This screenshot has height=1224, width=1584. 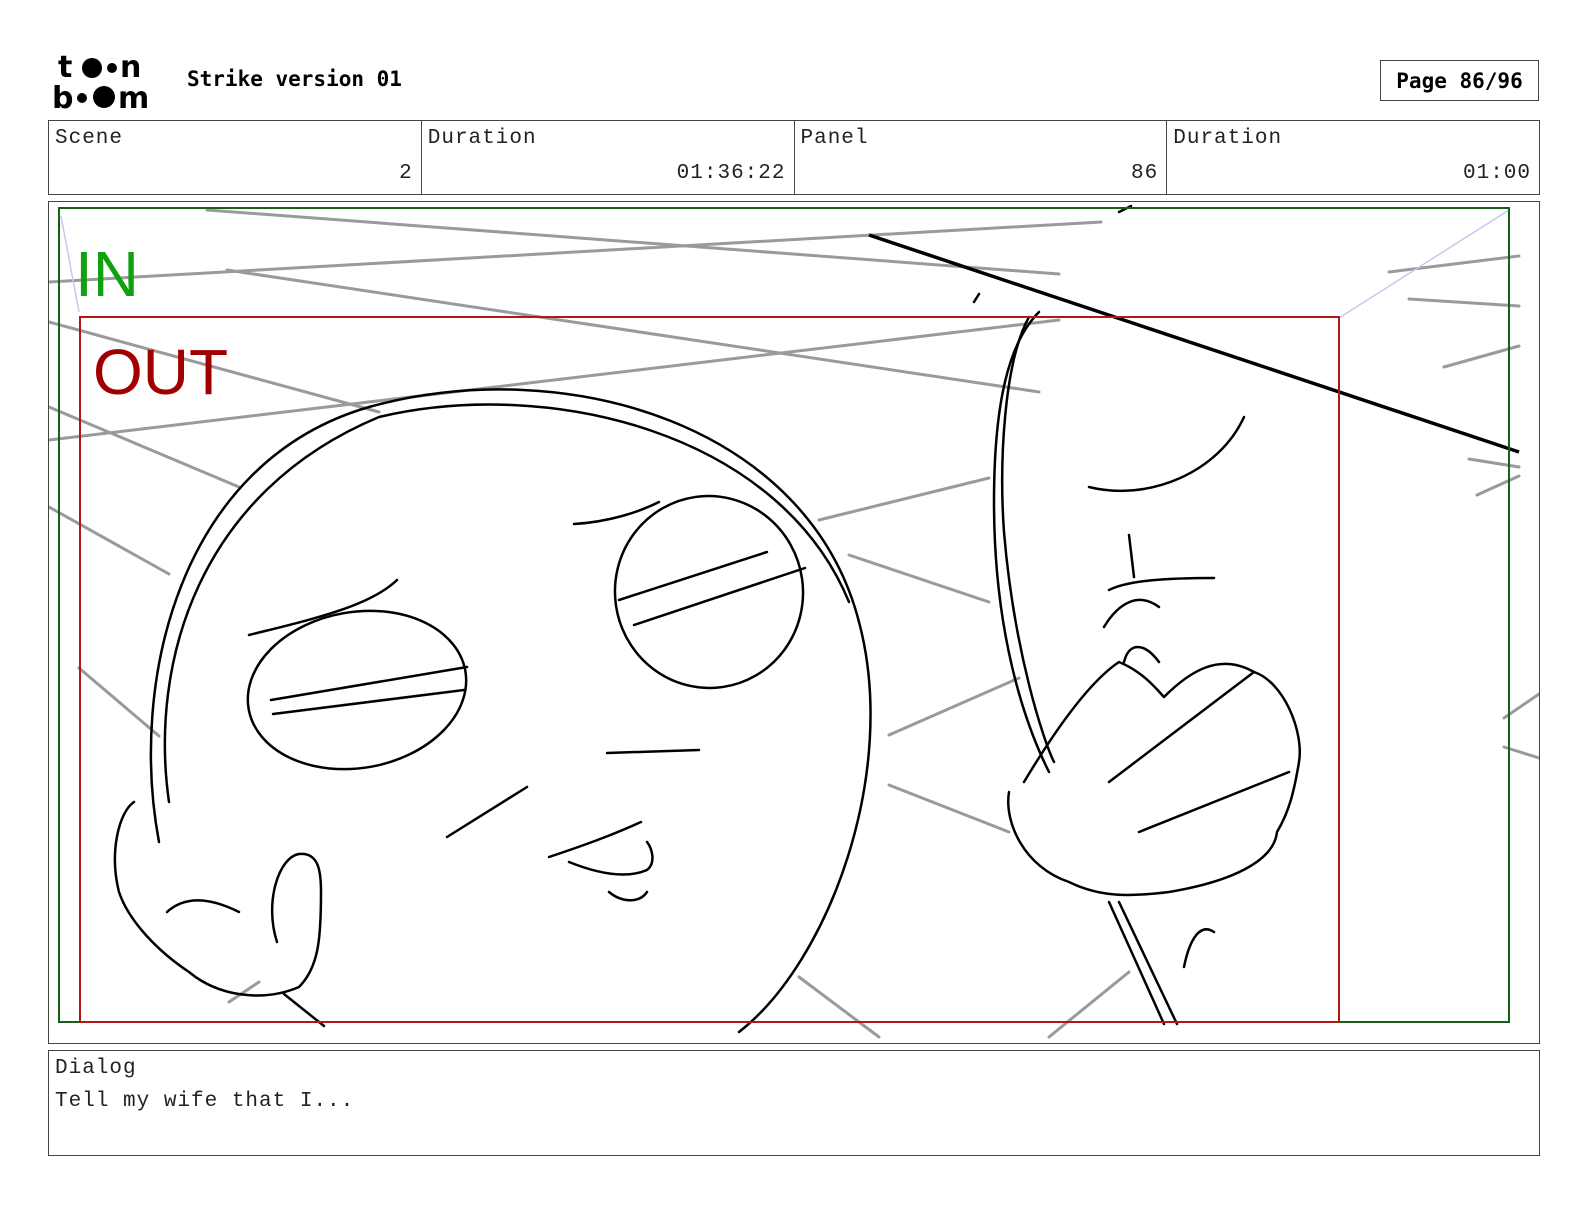 What do you see at coordinates (406, 173) in the screenshot?
I see `scene-value: 2` at bounding box center [406, 173].